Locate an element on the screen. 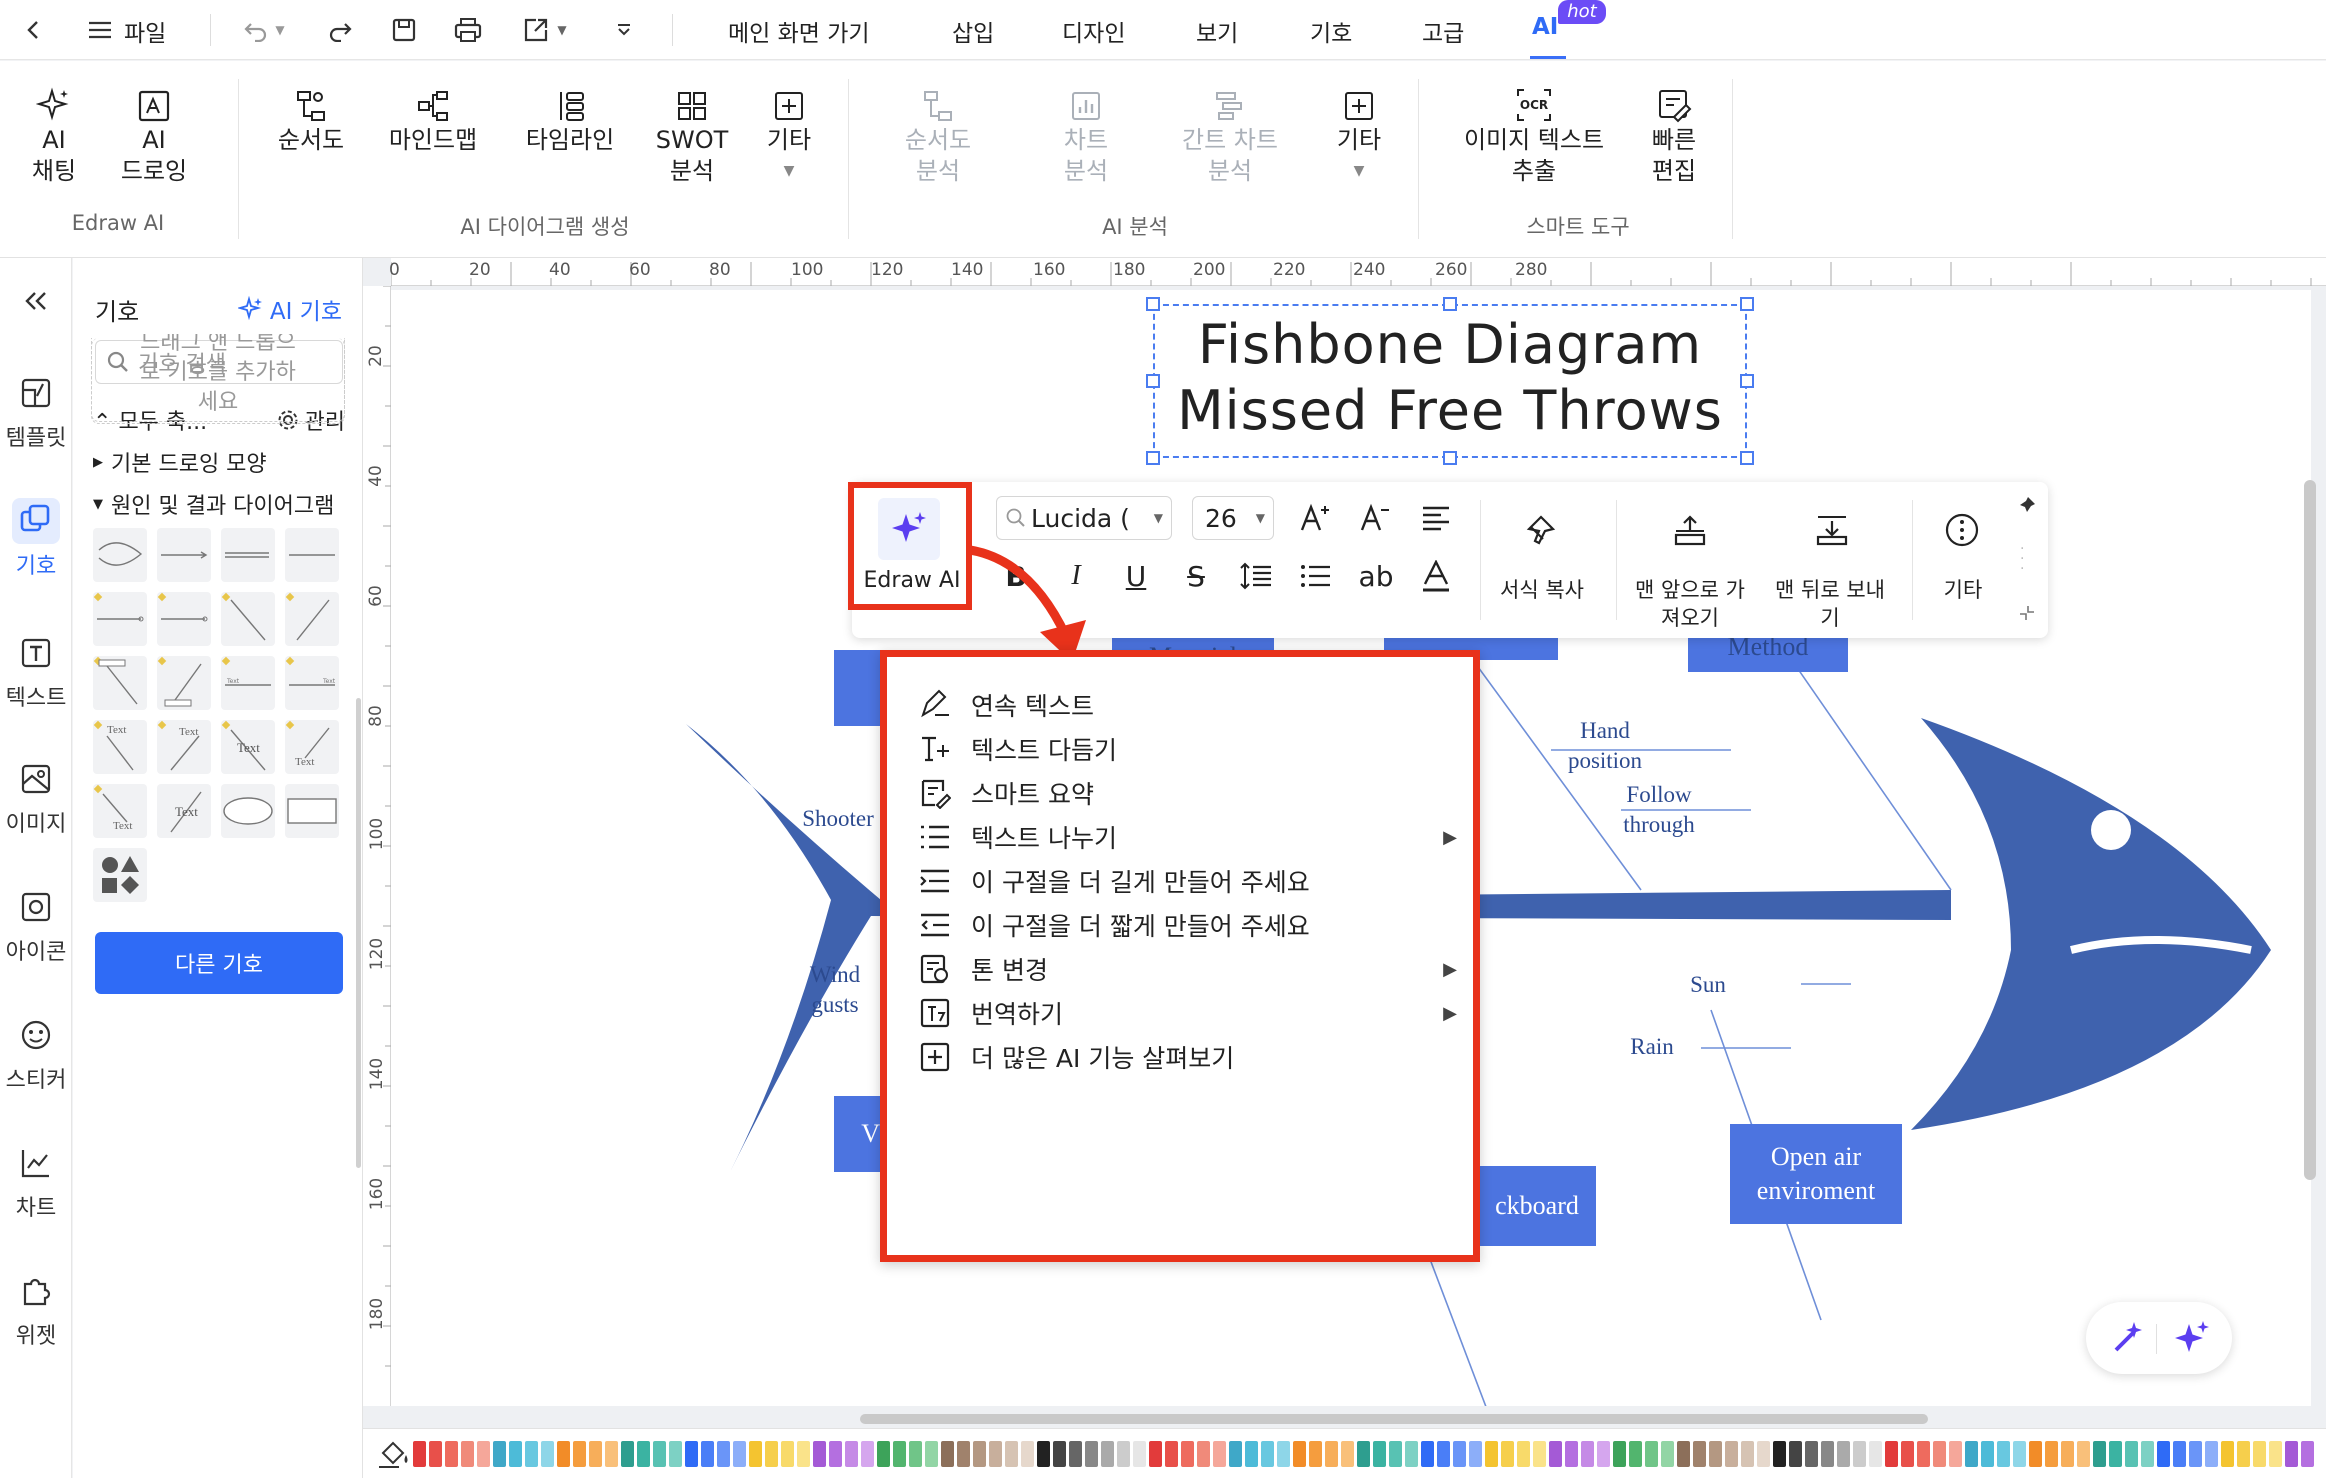 This screenshot has height=1478, width=2326. increase-font-icon is located at coordinates (1316, 518).